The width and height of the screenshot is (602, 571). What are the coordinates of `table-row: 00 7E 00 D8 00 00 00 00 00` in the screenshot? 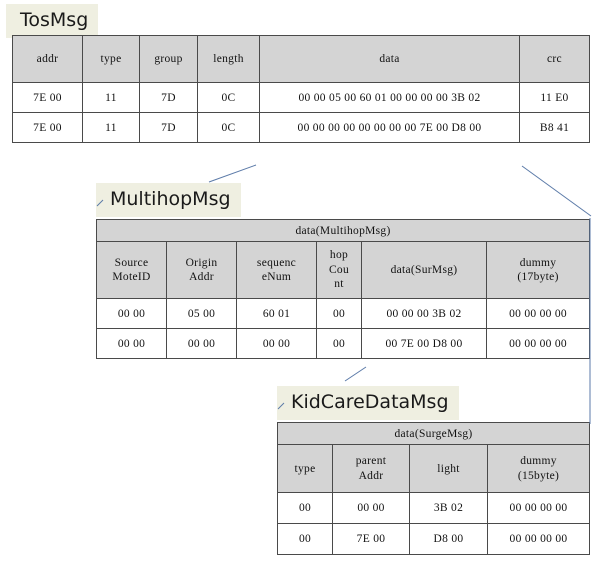 It's located at (434, 539).